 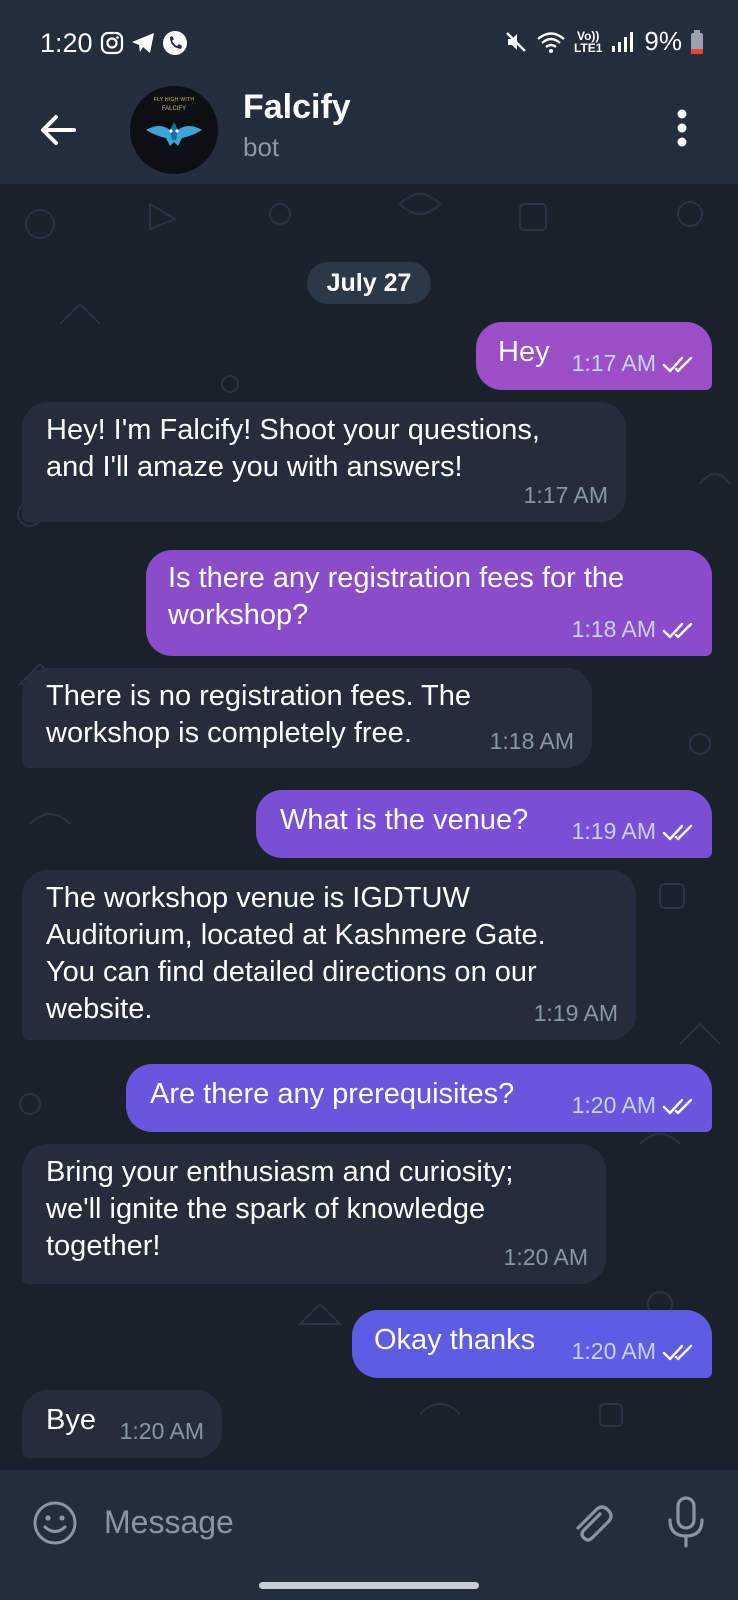 What do you see at coordinates (259, 696) in the screenshot?
I see `message-text-line: There is no registration fees. The` at bounding box center [259, 696].